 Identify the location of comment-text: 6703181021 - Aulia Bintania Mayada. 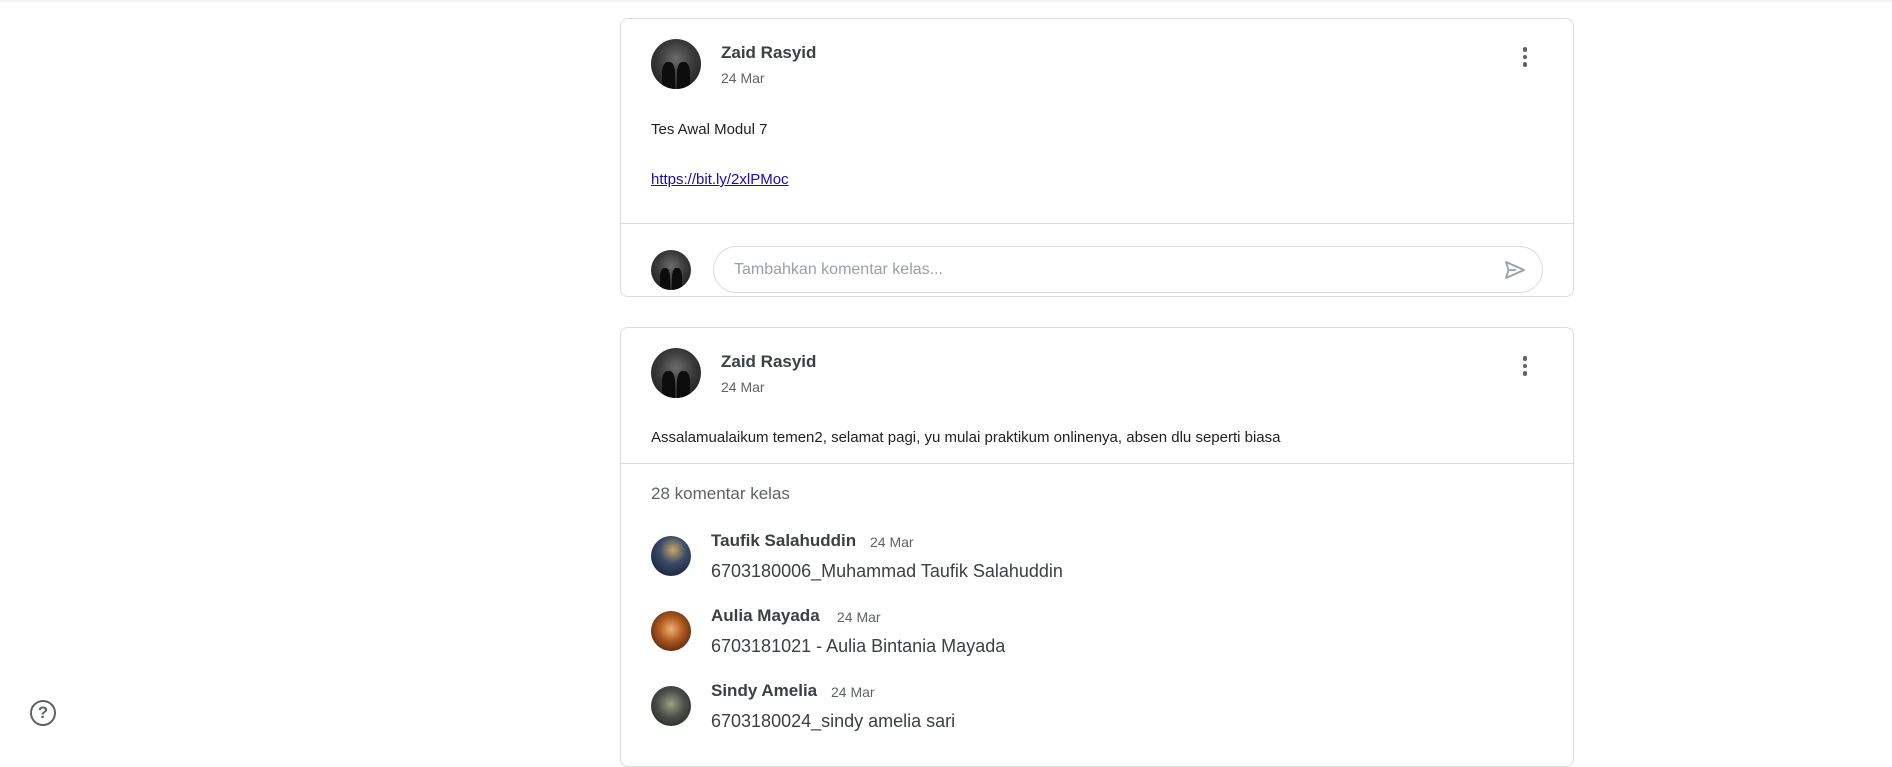
(858, 646).